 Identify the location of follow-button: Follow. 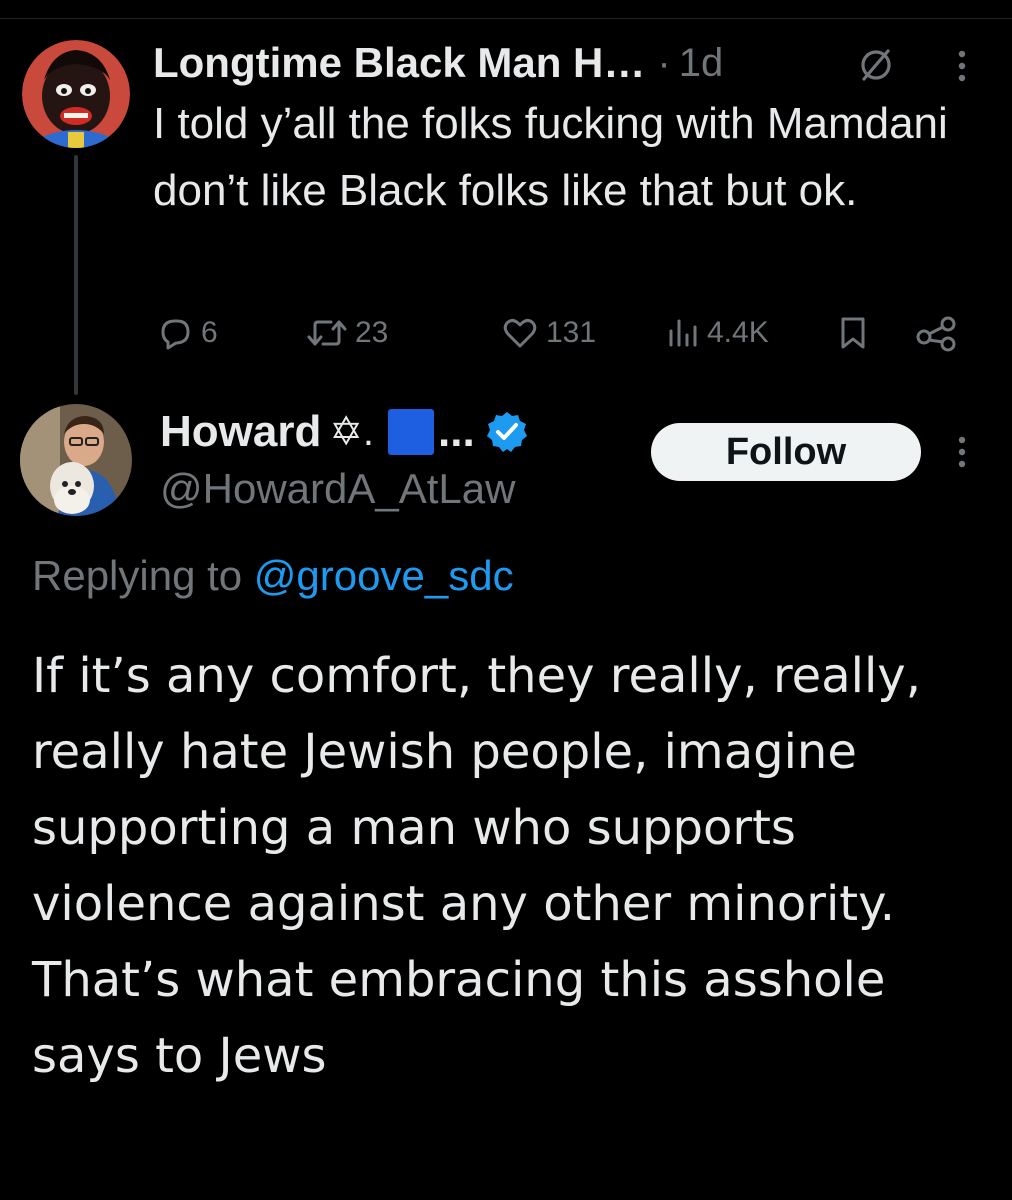
(786, 452).